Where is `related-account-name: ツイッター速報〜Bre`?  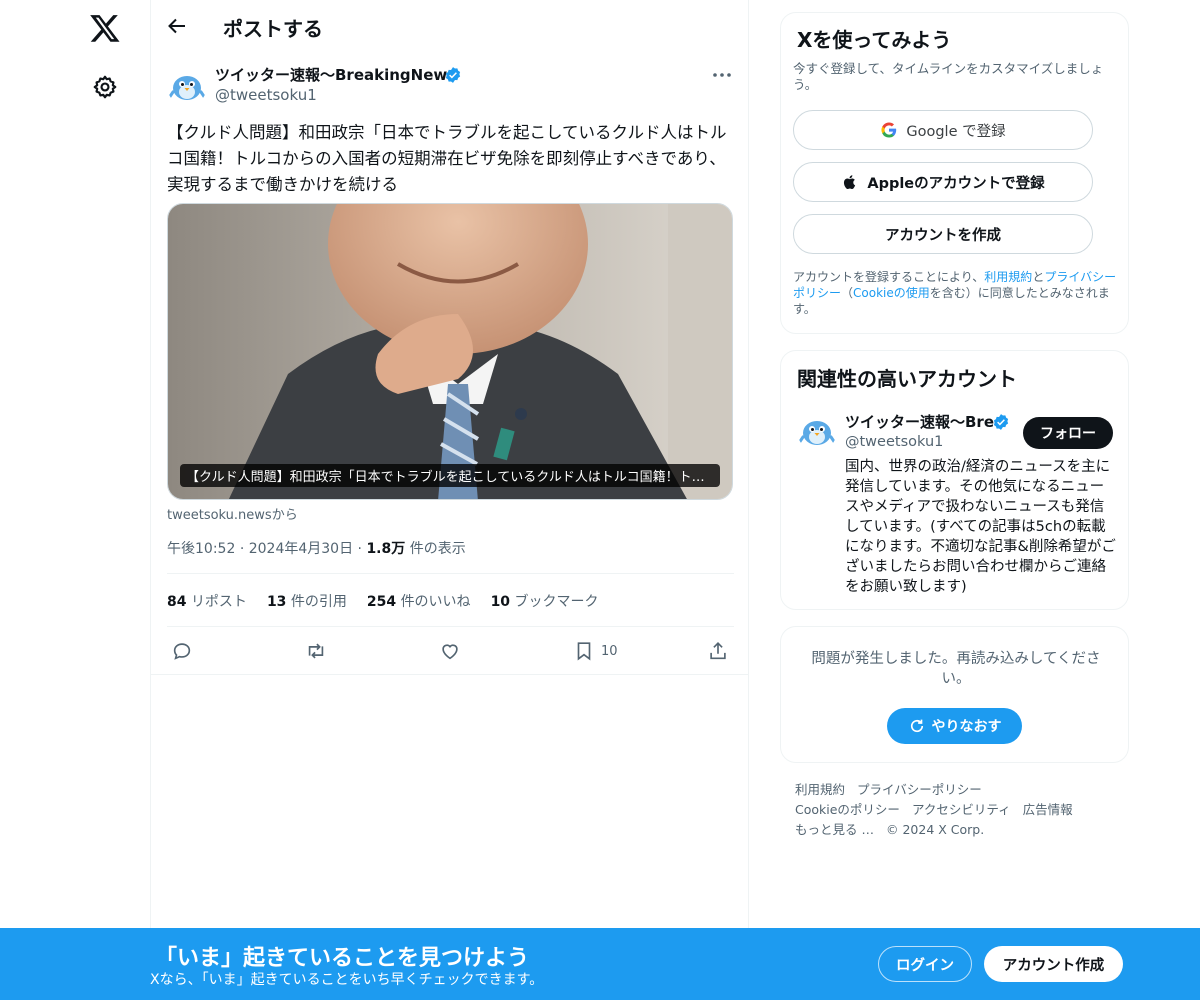 related-account-name: ツイッター速報〜Bre is located at coordinates (919, 421).